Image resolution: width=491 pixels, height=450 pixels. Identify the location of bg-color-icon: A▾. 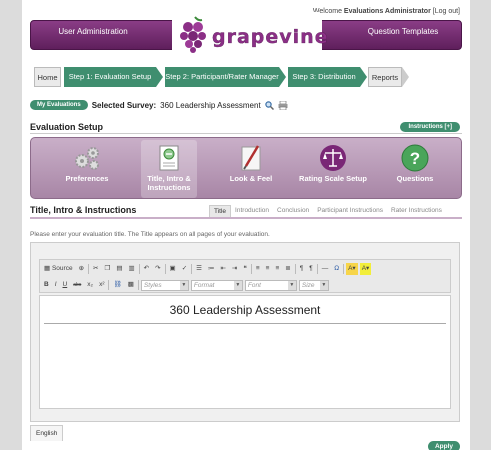
(365, 269).